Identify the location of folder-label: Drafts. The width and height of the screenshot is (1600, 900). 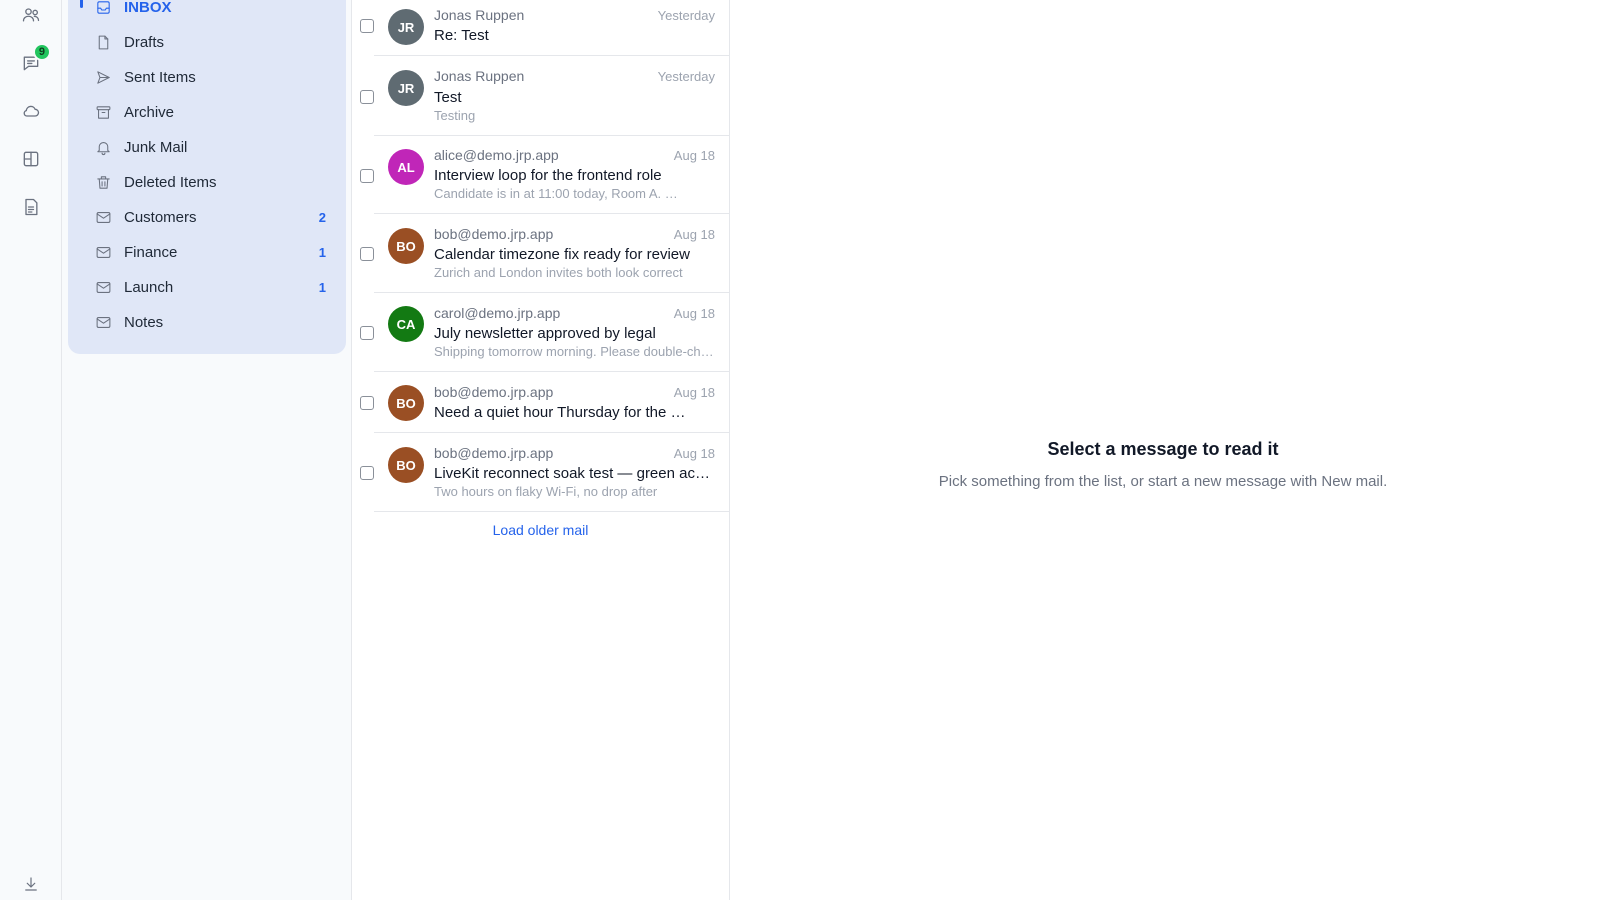
(144, 42).